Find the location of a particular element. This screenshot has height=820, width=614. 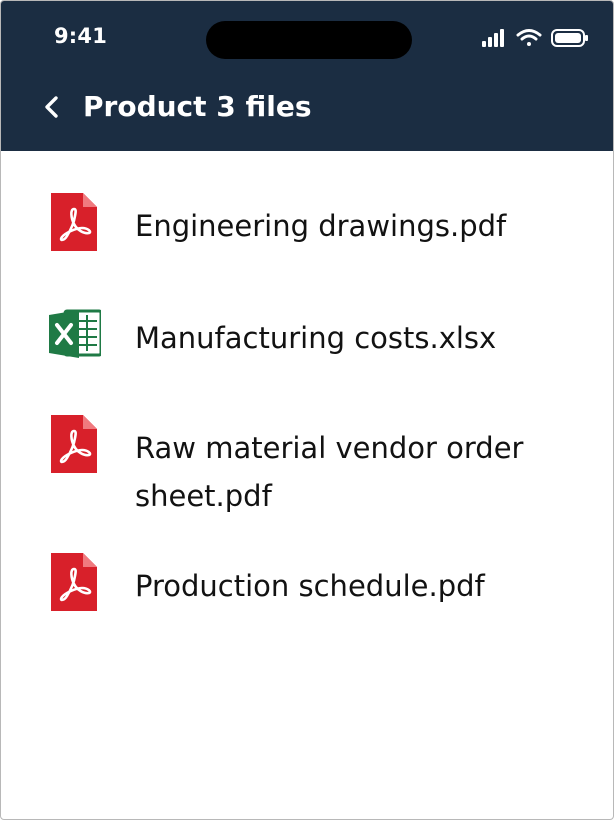

wifi-icon is located at coordinates (529, 37).